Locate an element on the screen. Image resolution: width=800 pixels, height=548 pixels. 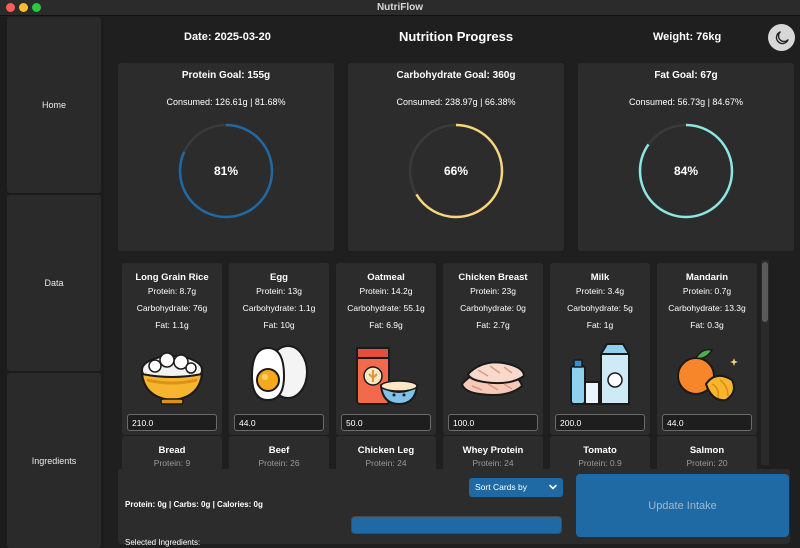
goal-percent: 84% is located at coordinates (686, 171).